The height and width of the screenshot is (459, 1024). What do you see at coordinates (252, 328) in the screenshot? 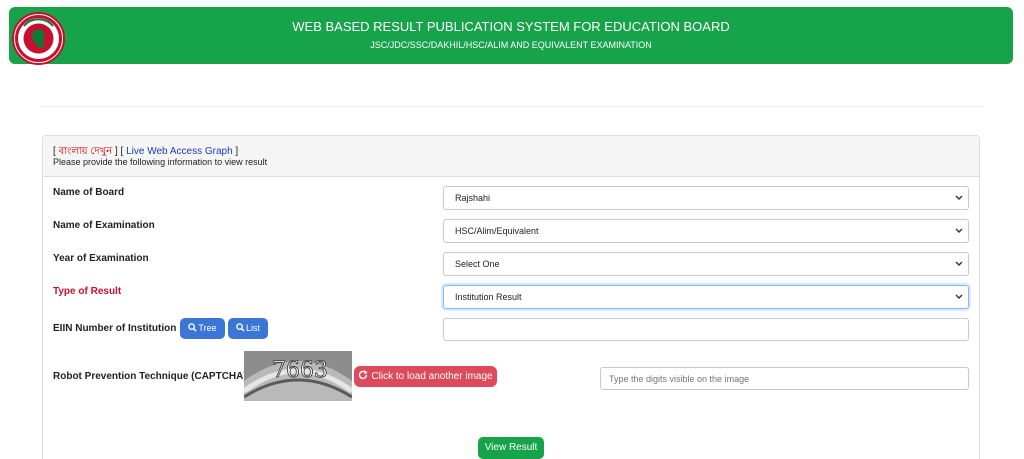
I see `list-button-label: List` at bounding box center [252, 328].